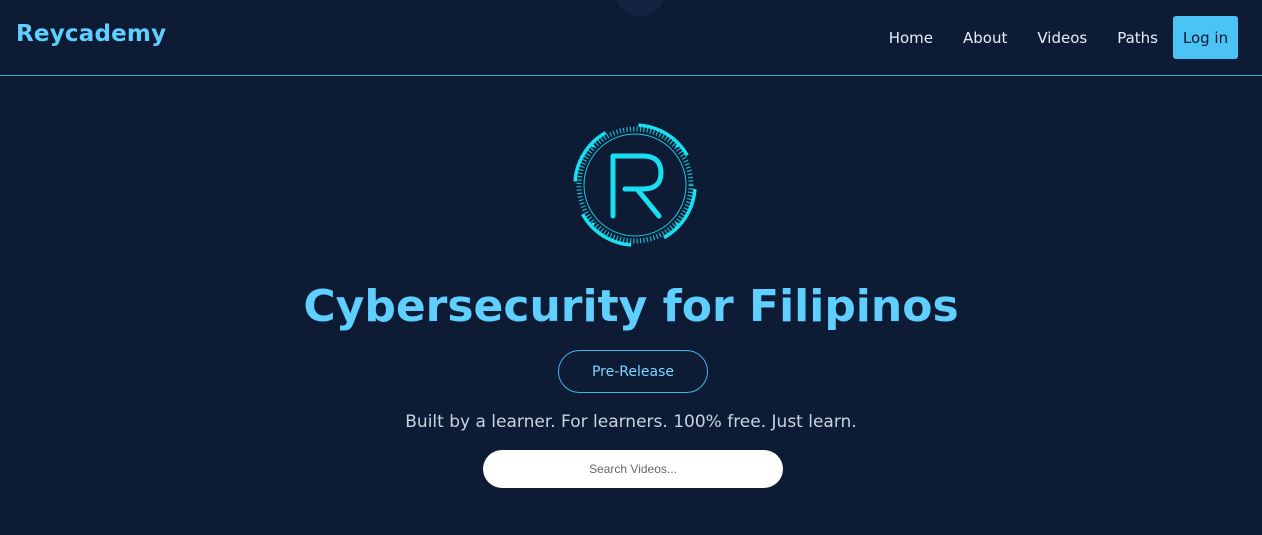 The height and width of the screenshot is (535, 1262). I want to click on pre-release-badge: Pre-Release, so click(633, 371).